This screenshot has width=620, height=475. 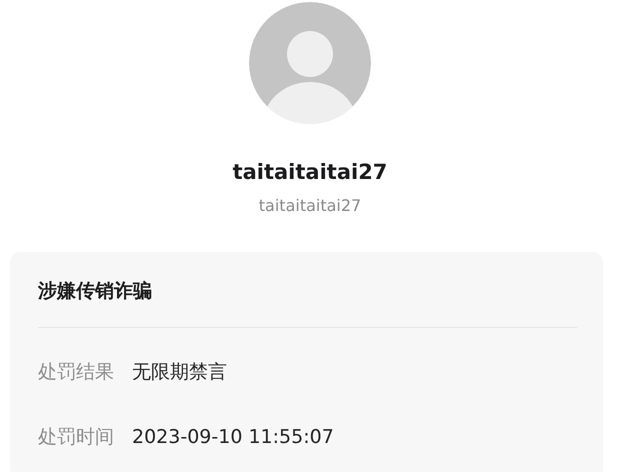 What do you see at coordinates (310, 172) in the screenshot?
I see `display-name: taitaitaitai27` at bounding box center [310, 172].